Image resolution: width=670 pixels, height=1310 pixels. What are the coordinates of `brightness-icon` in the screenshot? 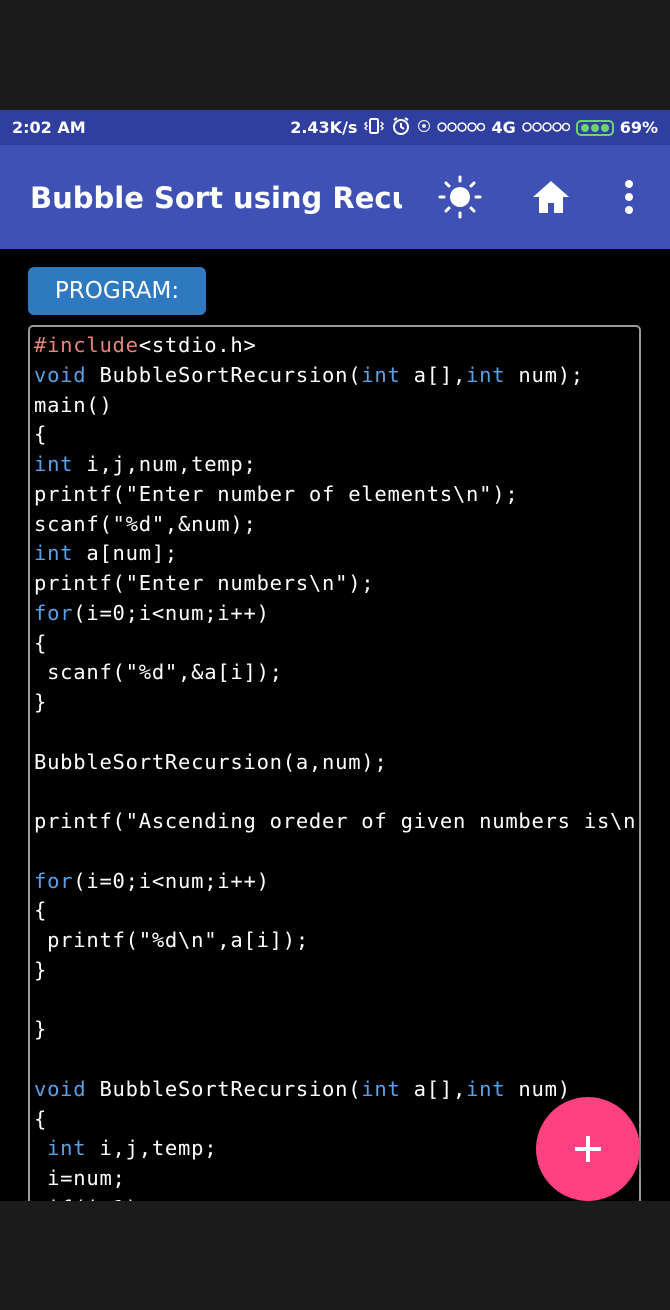 It's located at (460, 197).